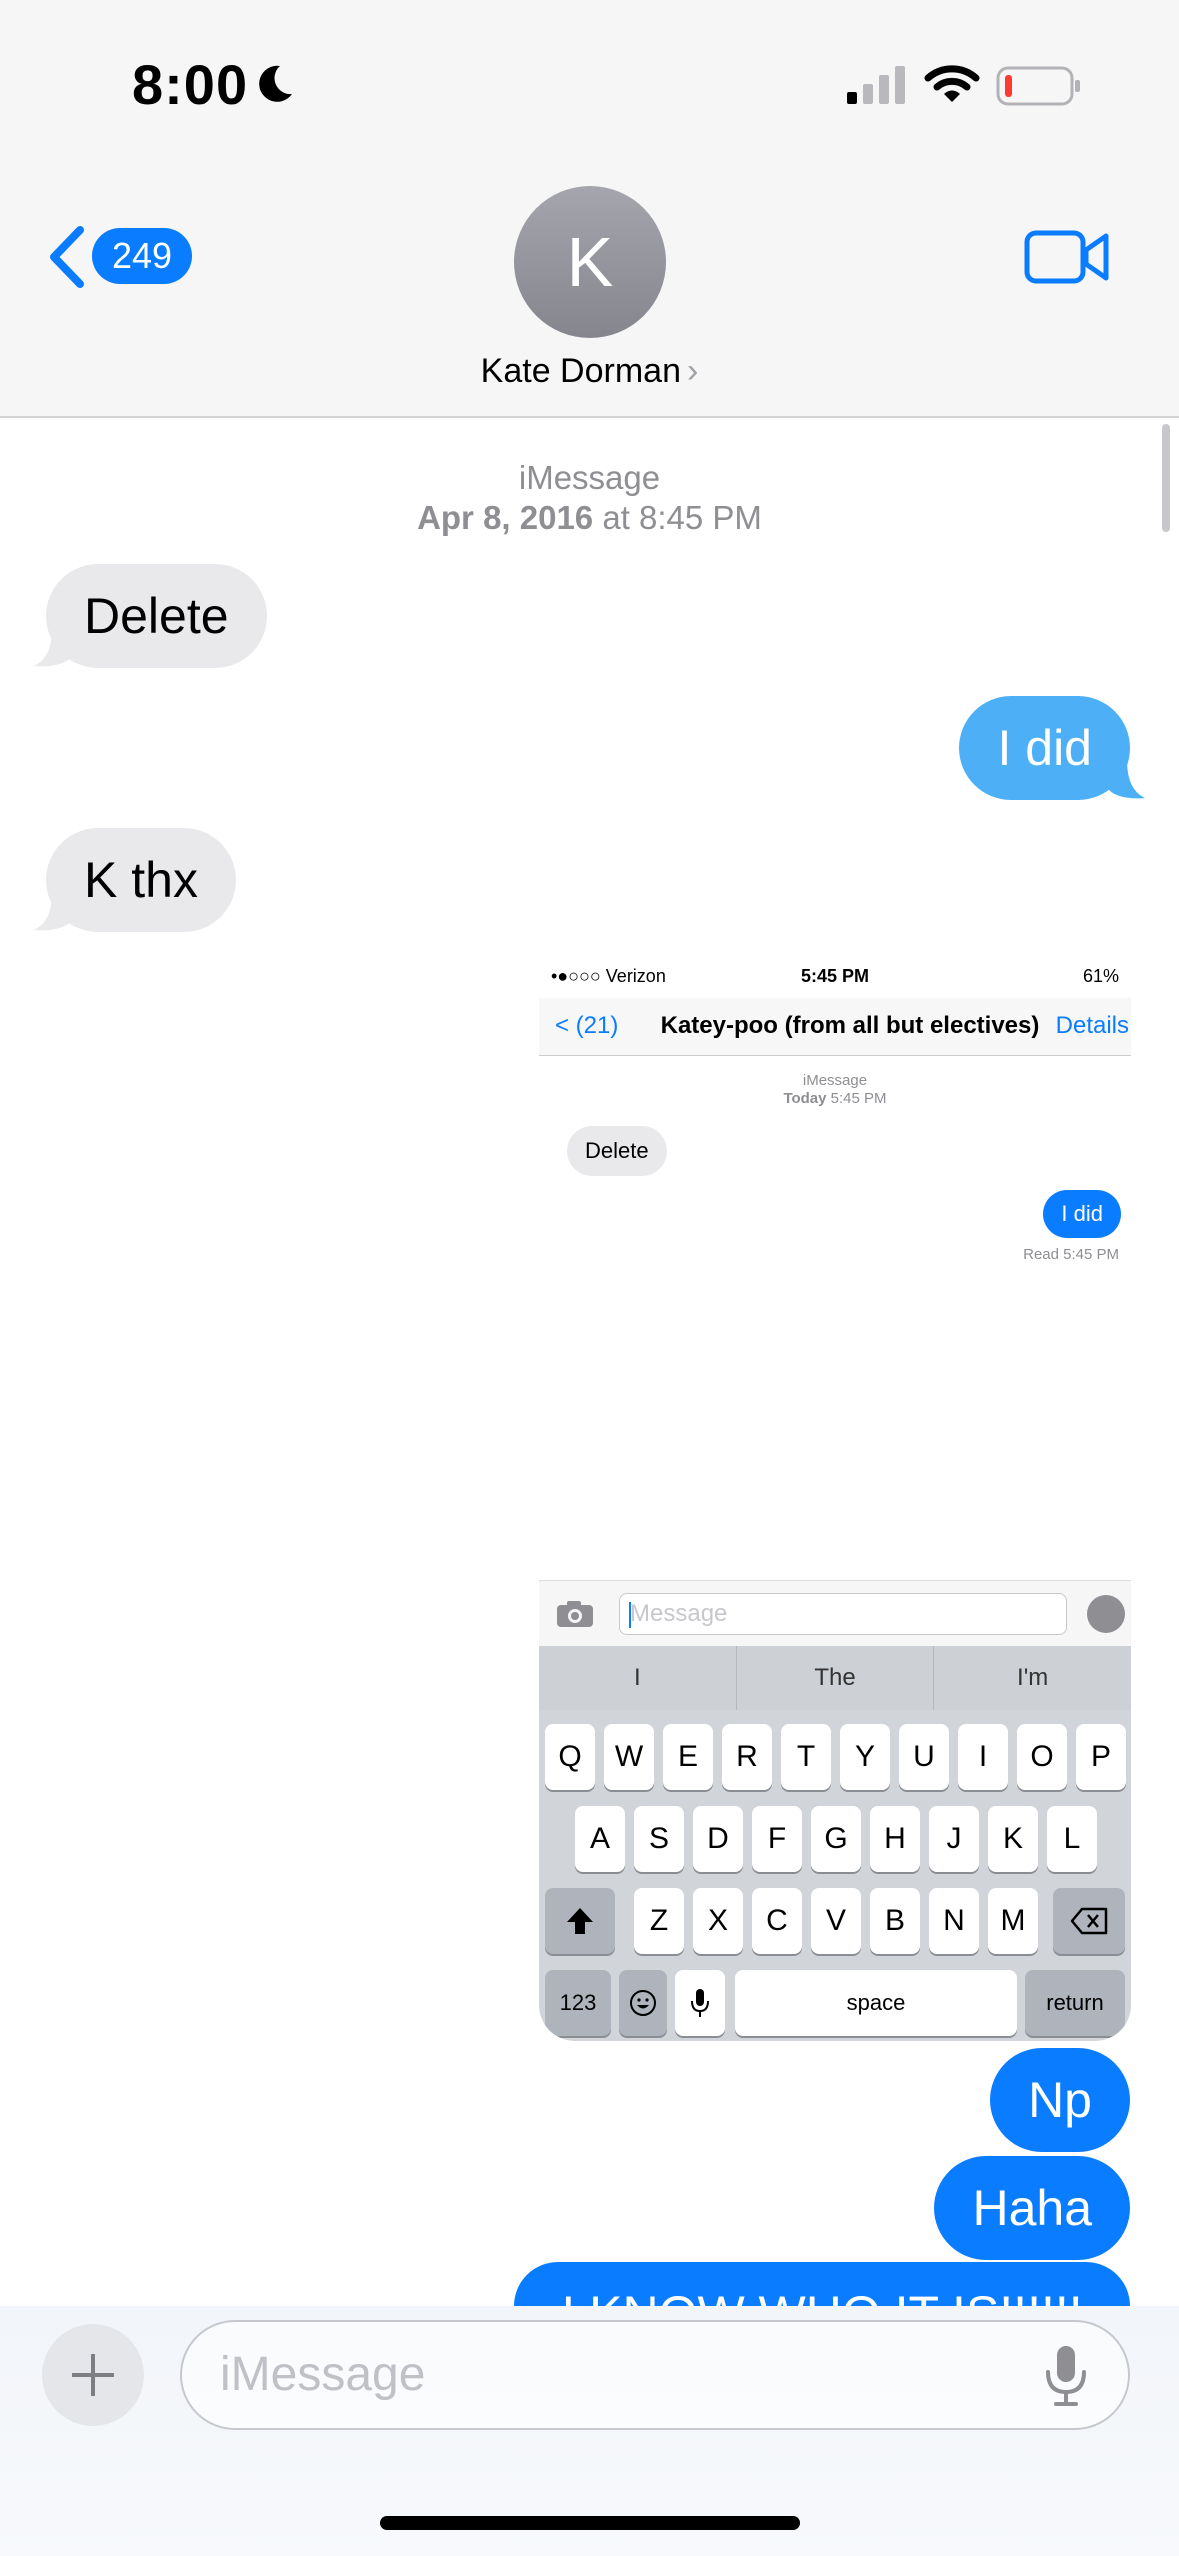 Image resolution: width=1179 pixels, height=2556 pixels. Describe the element at coordinates (876, 85) in the screenshot. I see `signal-icon` at that location.